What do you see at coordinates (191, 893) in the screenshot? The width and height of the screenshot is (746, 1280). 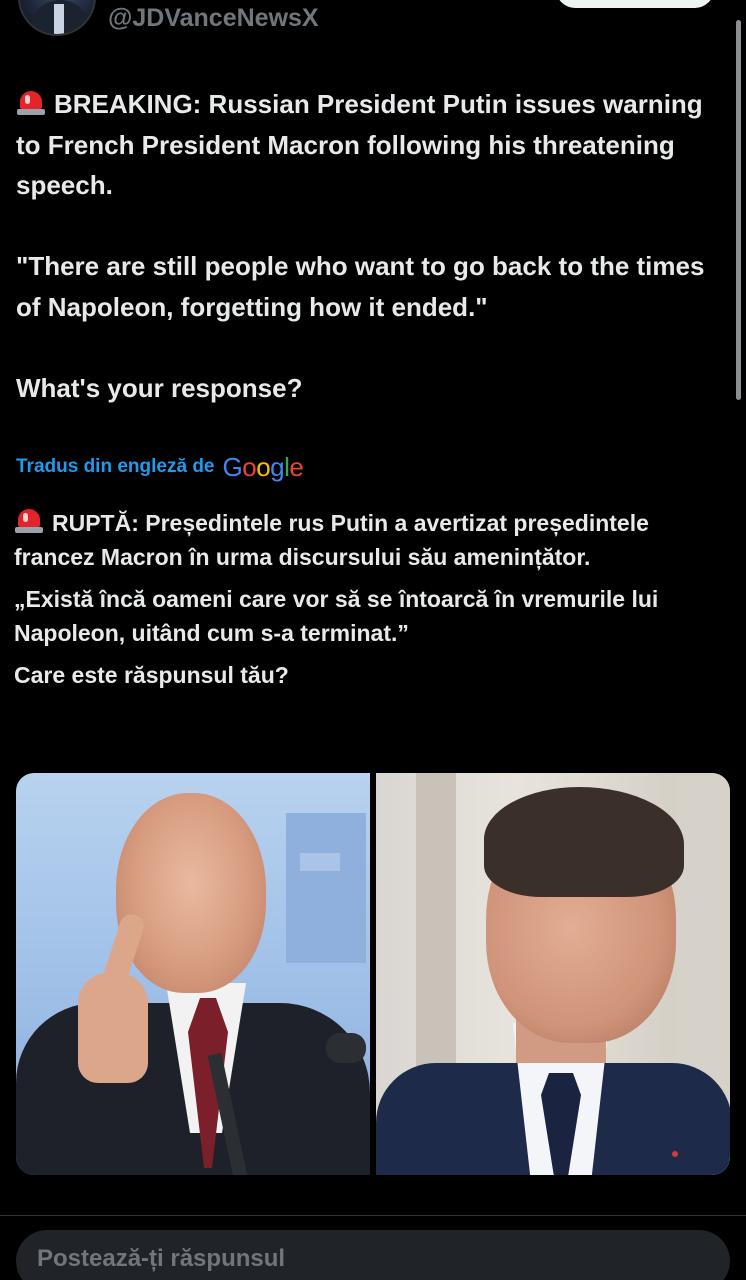 I see `photo-head` at bounding box center [191, 893].